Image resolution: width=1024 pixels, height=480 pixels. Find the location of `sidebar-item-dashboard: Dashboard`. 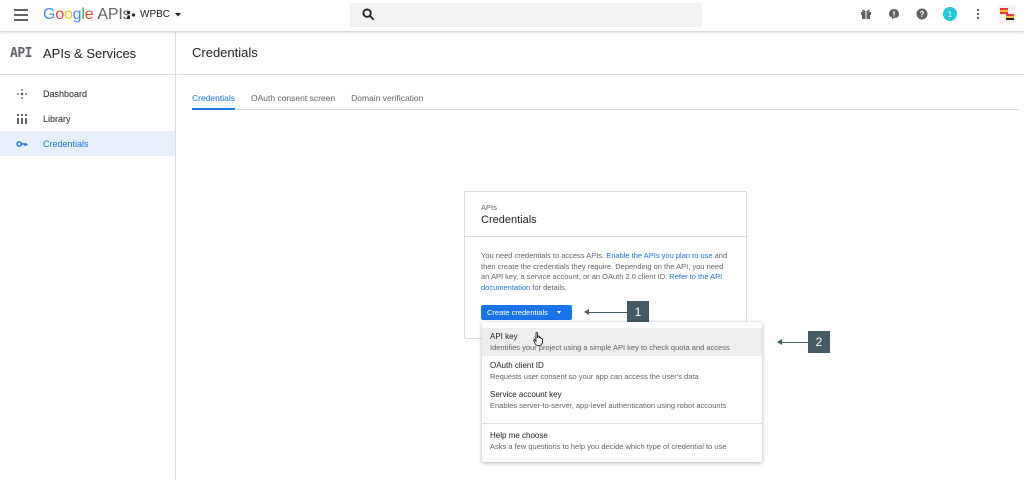

sidebar-item-dashboard: Dashboard is located at coordinates (87, 93).